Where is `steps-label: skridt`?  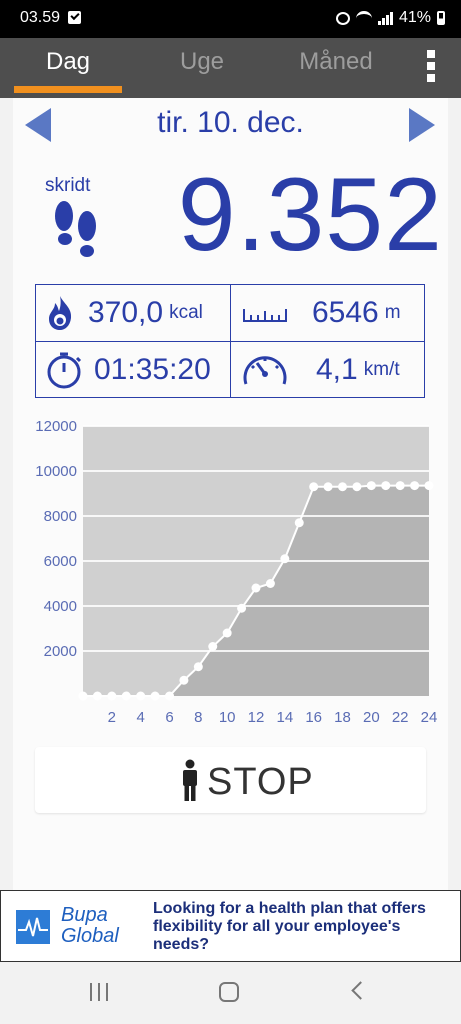 steps-label: skridt is located at coordinates (68, 185).